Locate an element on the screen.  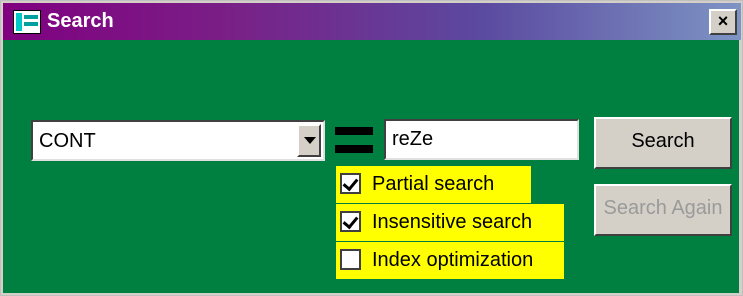
insensitive-search-label: Insensitive search is located at coordinates (452, 222).